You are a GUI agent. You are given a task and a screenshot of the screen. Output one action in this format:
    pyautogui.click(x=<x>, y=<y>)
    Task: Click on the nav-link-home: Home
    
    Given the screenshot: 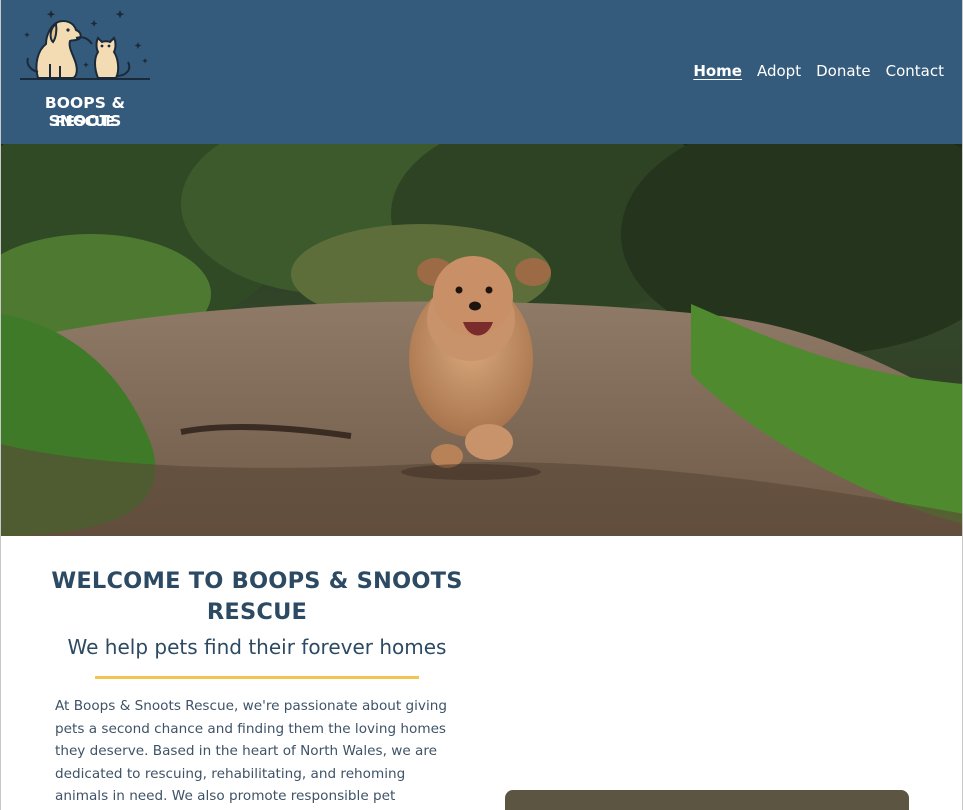 What is the action you would take?
    pyautogui.click(x=717, y=71)
    